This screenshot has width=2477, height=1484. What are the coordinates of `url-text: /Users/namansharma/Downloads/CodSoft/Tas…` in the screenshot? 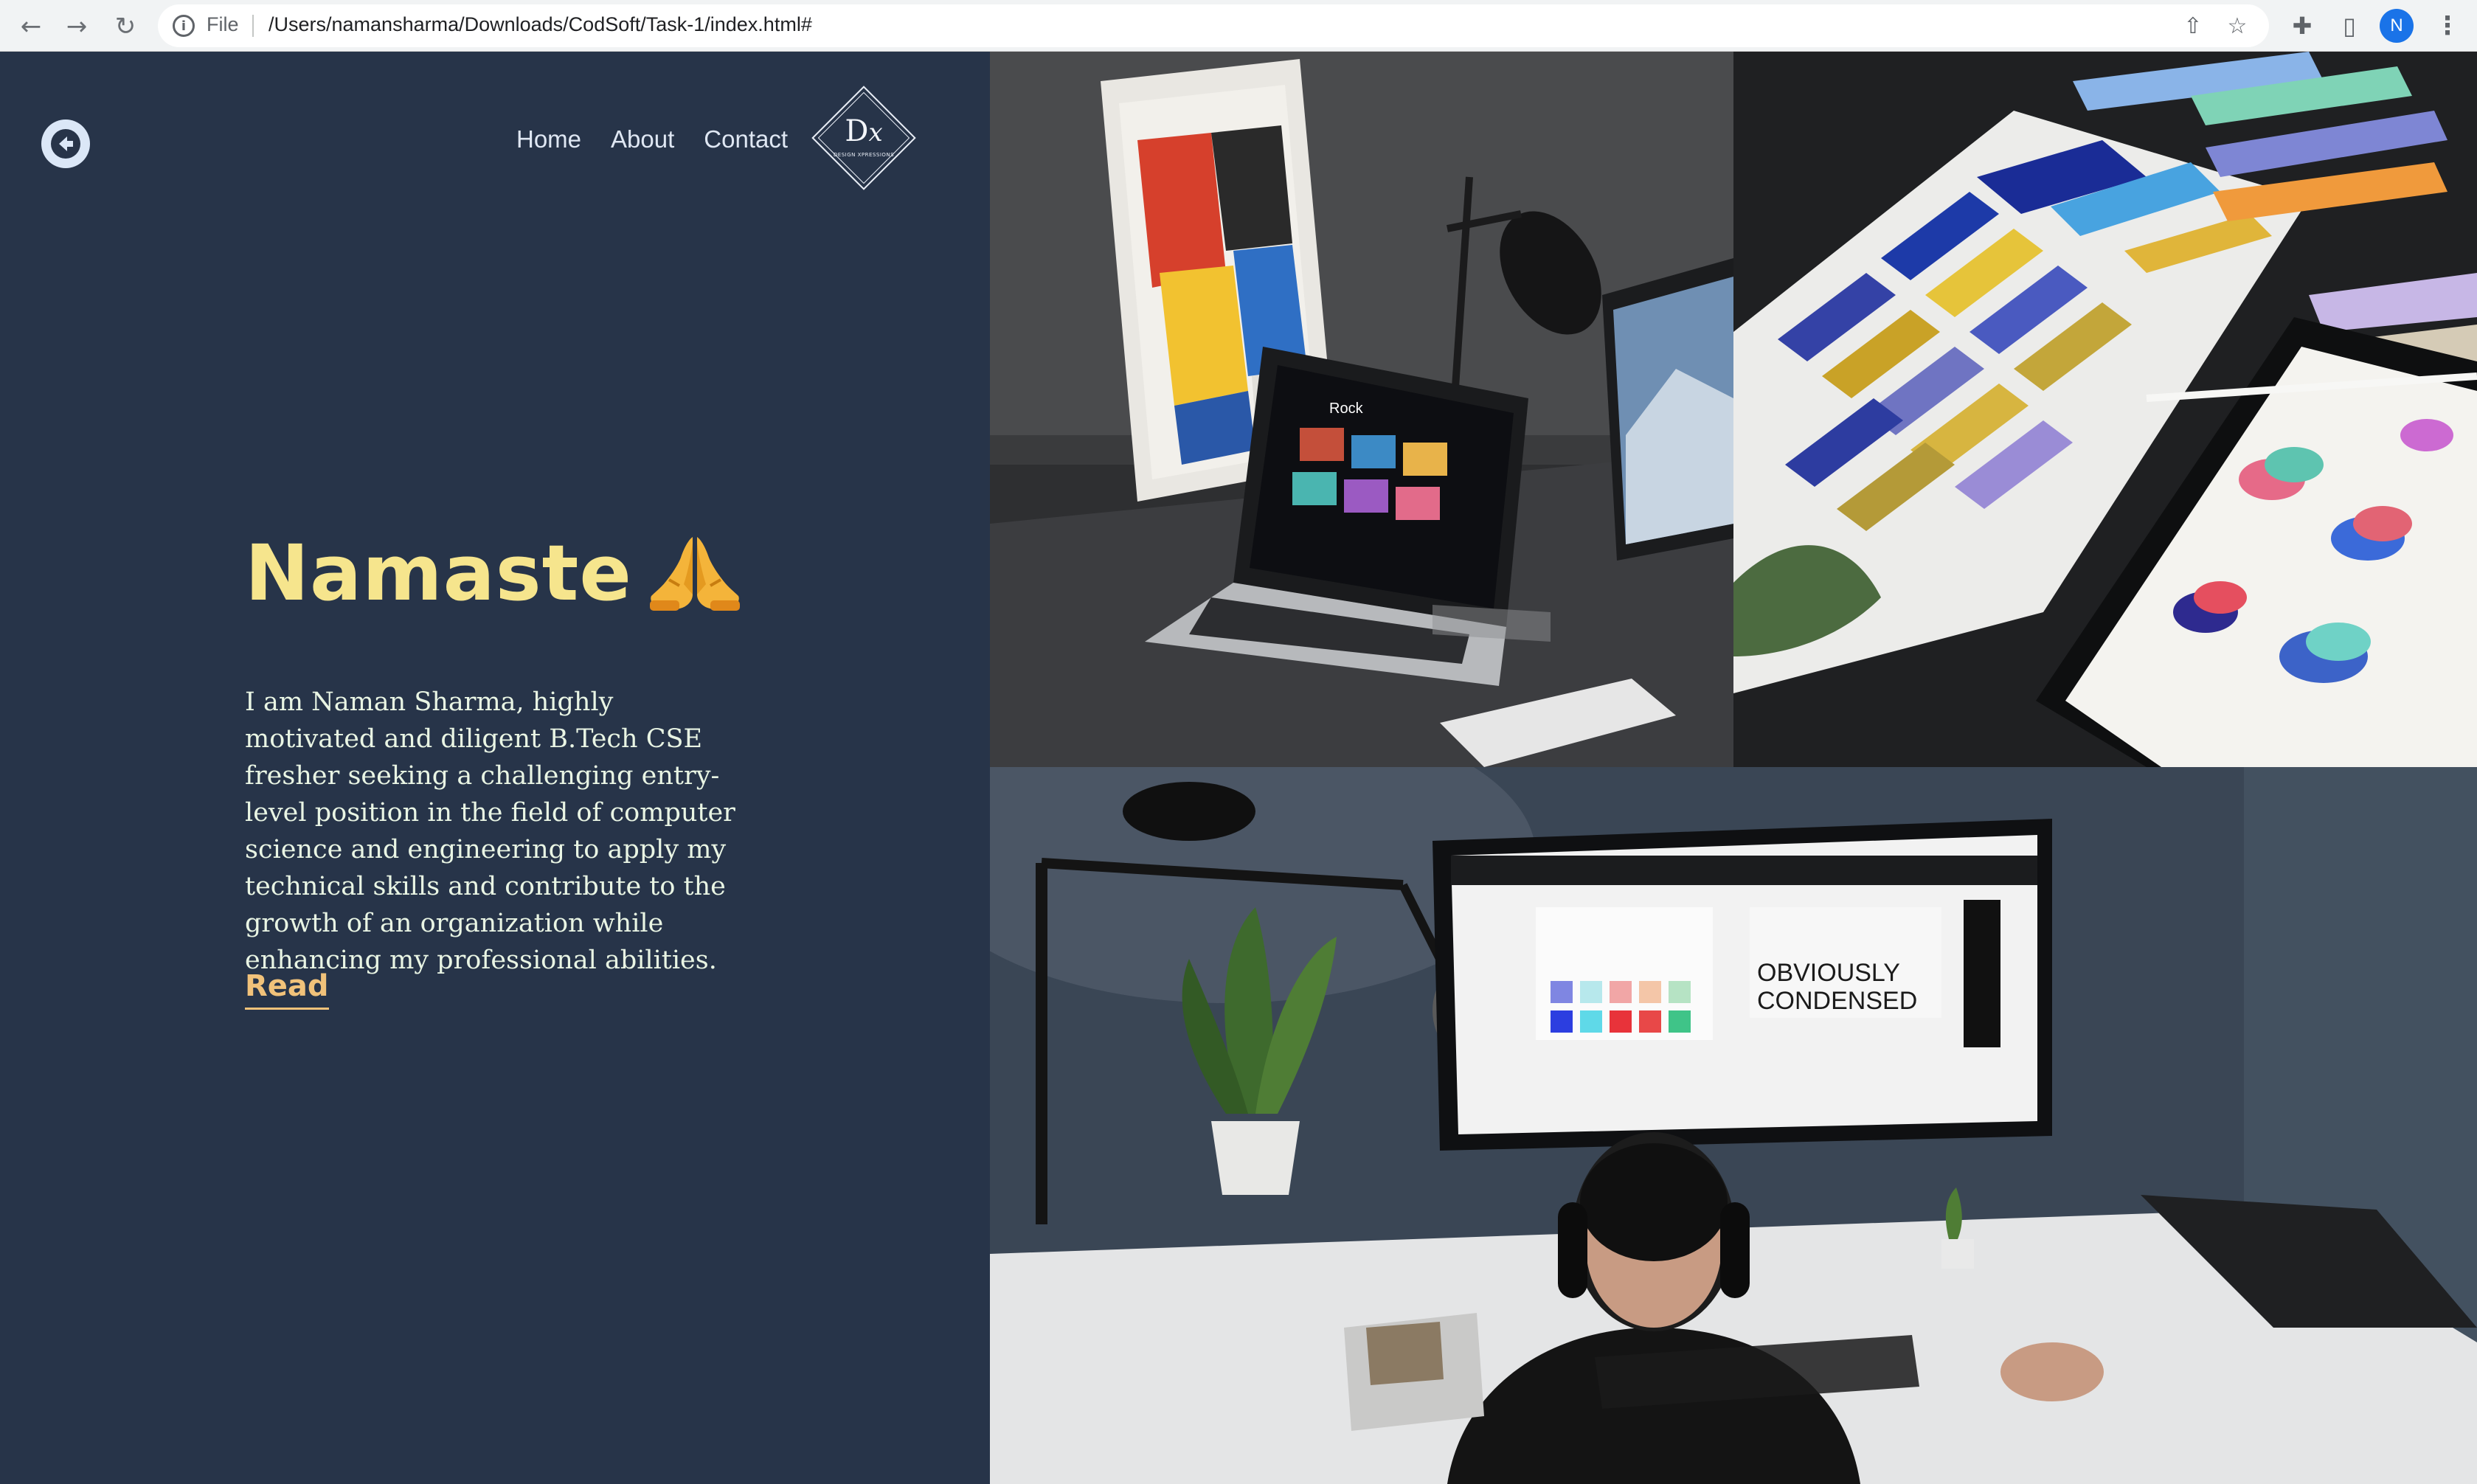 It's located at (540, 24).